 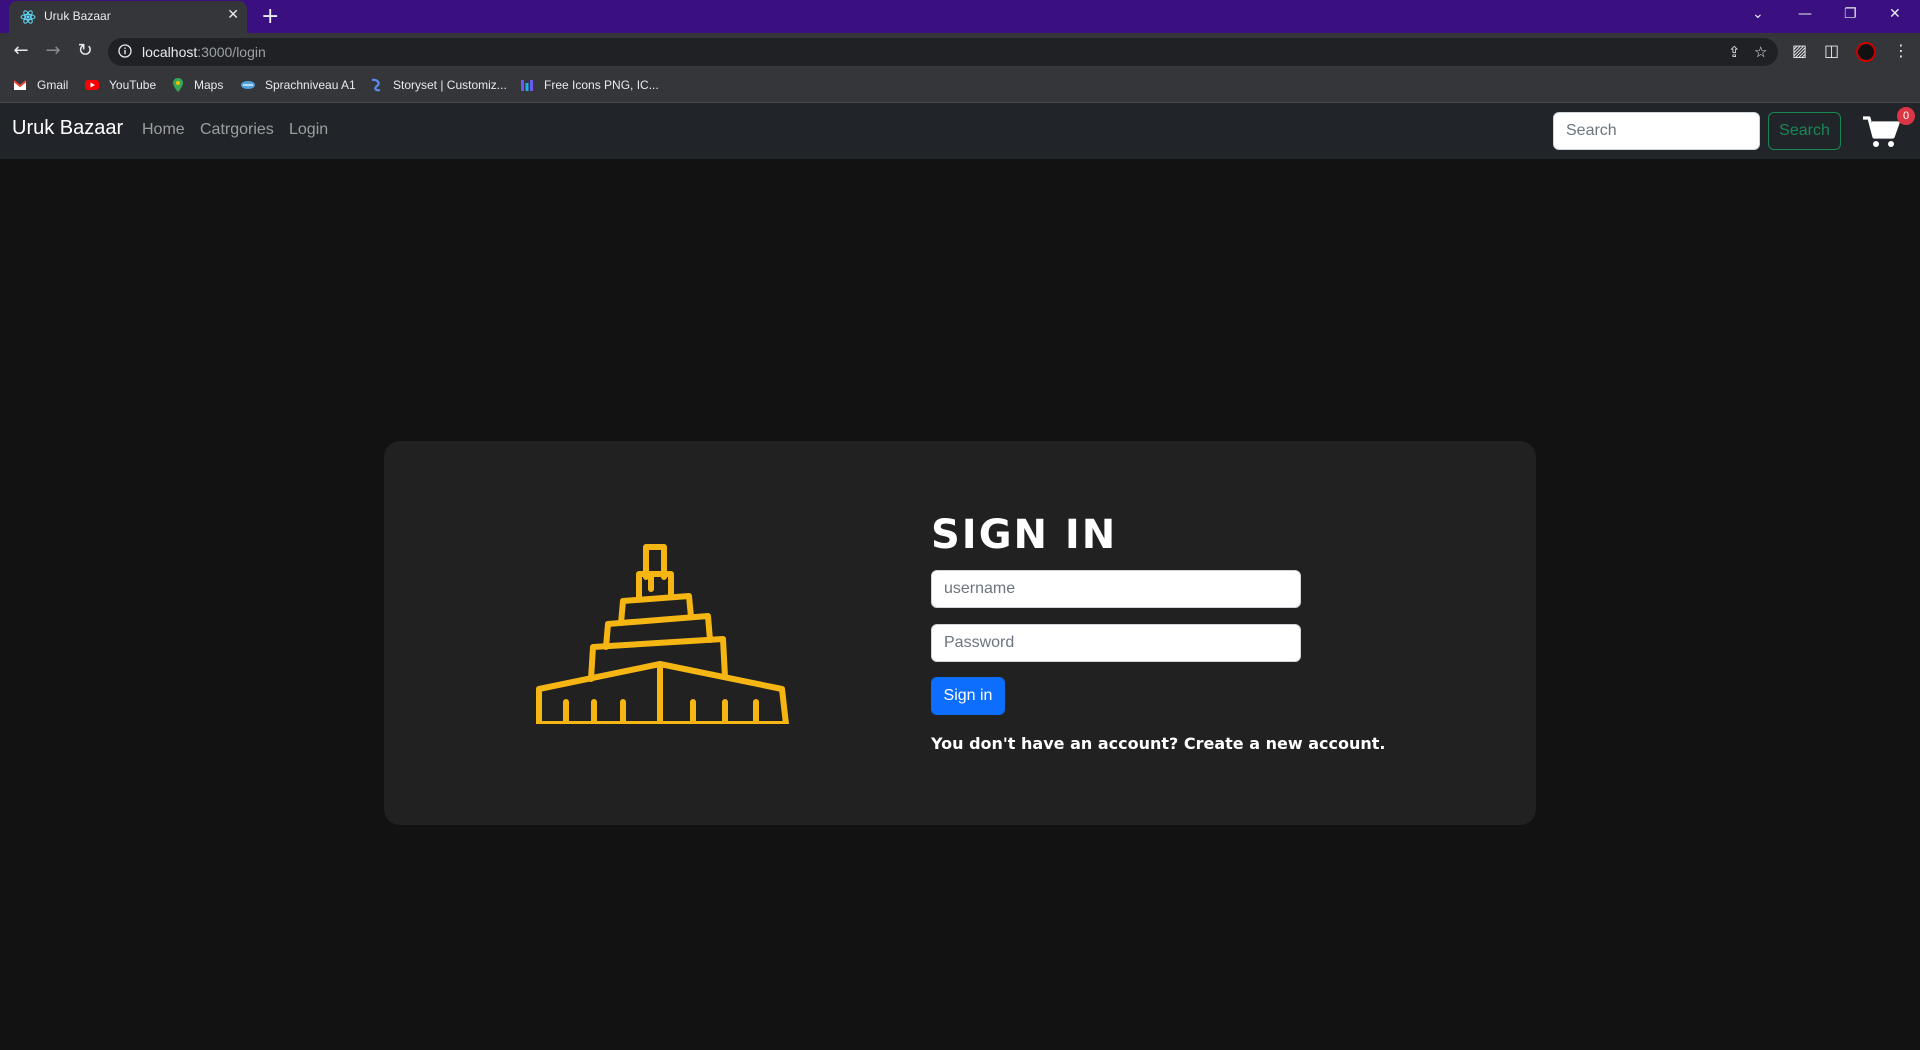 What do you see at coordinates (1734, 52) in the screenshot?
I see `share-icon: ⇪` at bounding box center [1734, 52].